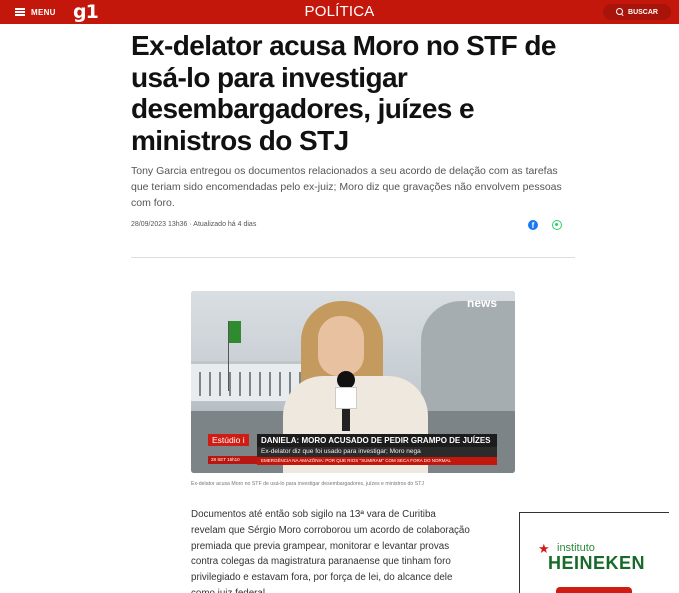 The height and width of the screenshot is (593, 679). What do you see at coordinates (594, 552) in the screenshot?
I see `ad-banner: ★ instituto HEINEKEN` at bounding box center [594, 552].